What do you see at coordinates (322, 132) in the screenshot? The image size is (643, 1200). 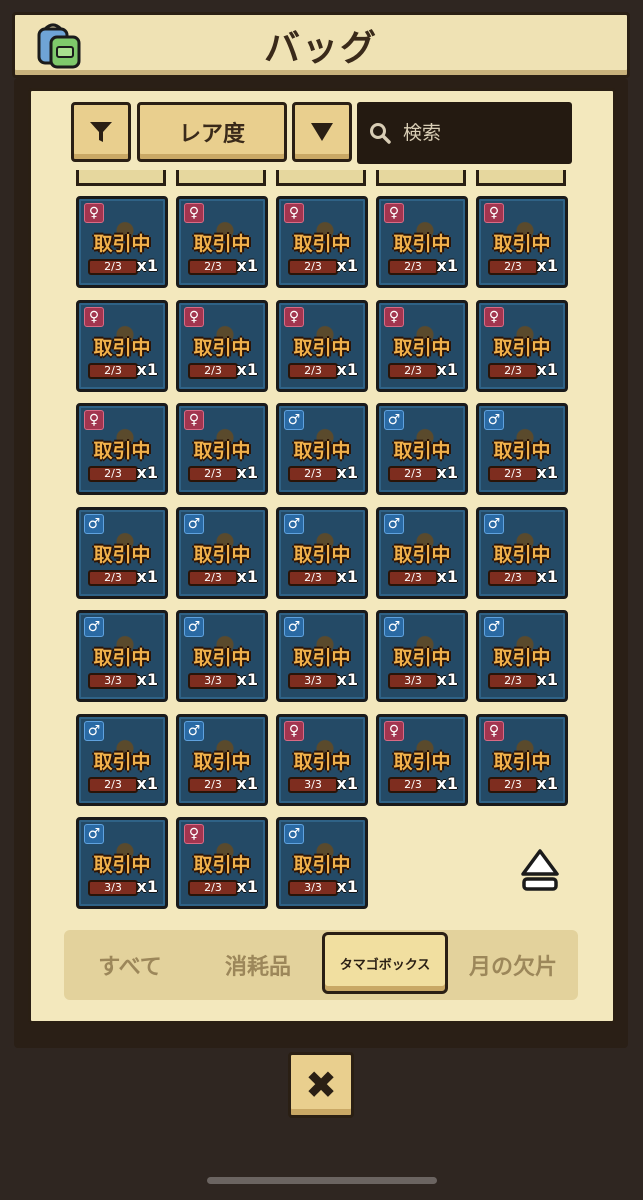 I see `sort-order-button` at bounding box center [322, 132].